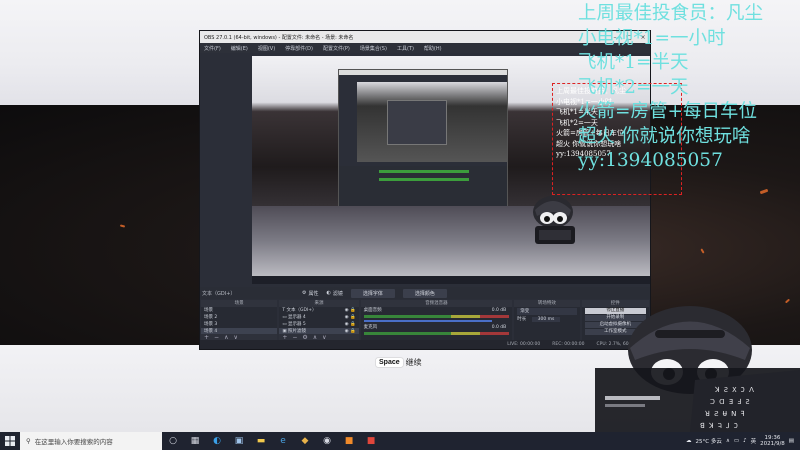 This screenshot has width=800, height=450. Describe the element at coordinates (299, 48) in the screenshot. I see `menu-docks: 停靠部件(D)` at that location.